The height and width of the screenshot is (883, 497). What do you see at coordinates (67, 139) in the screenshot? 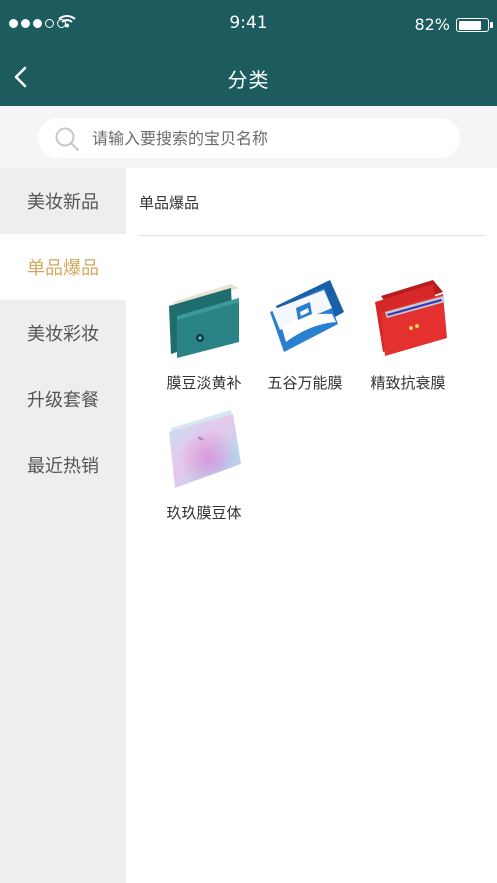
I see `search-icon` at bounding box center [67, 139].